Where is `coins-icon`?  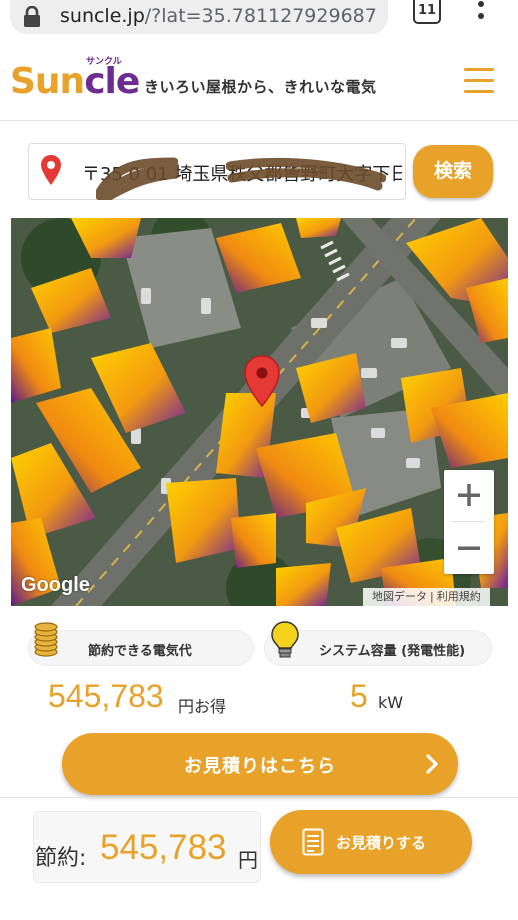
coins-icon is located at coordinates (46, 639).